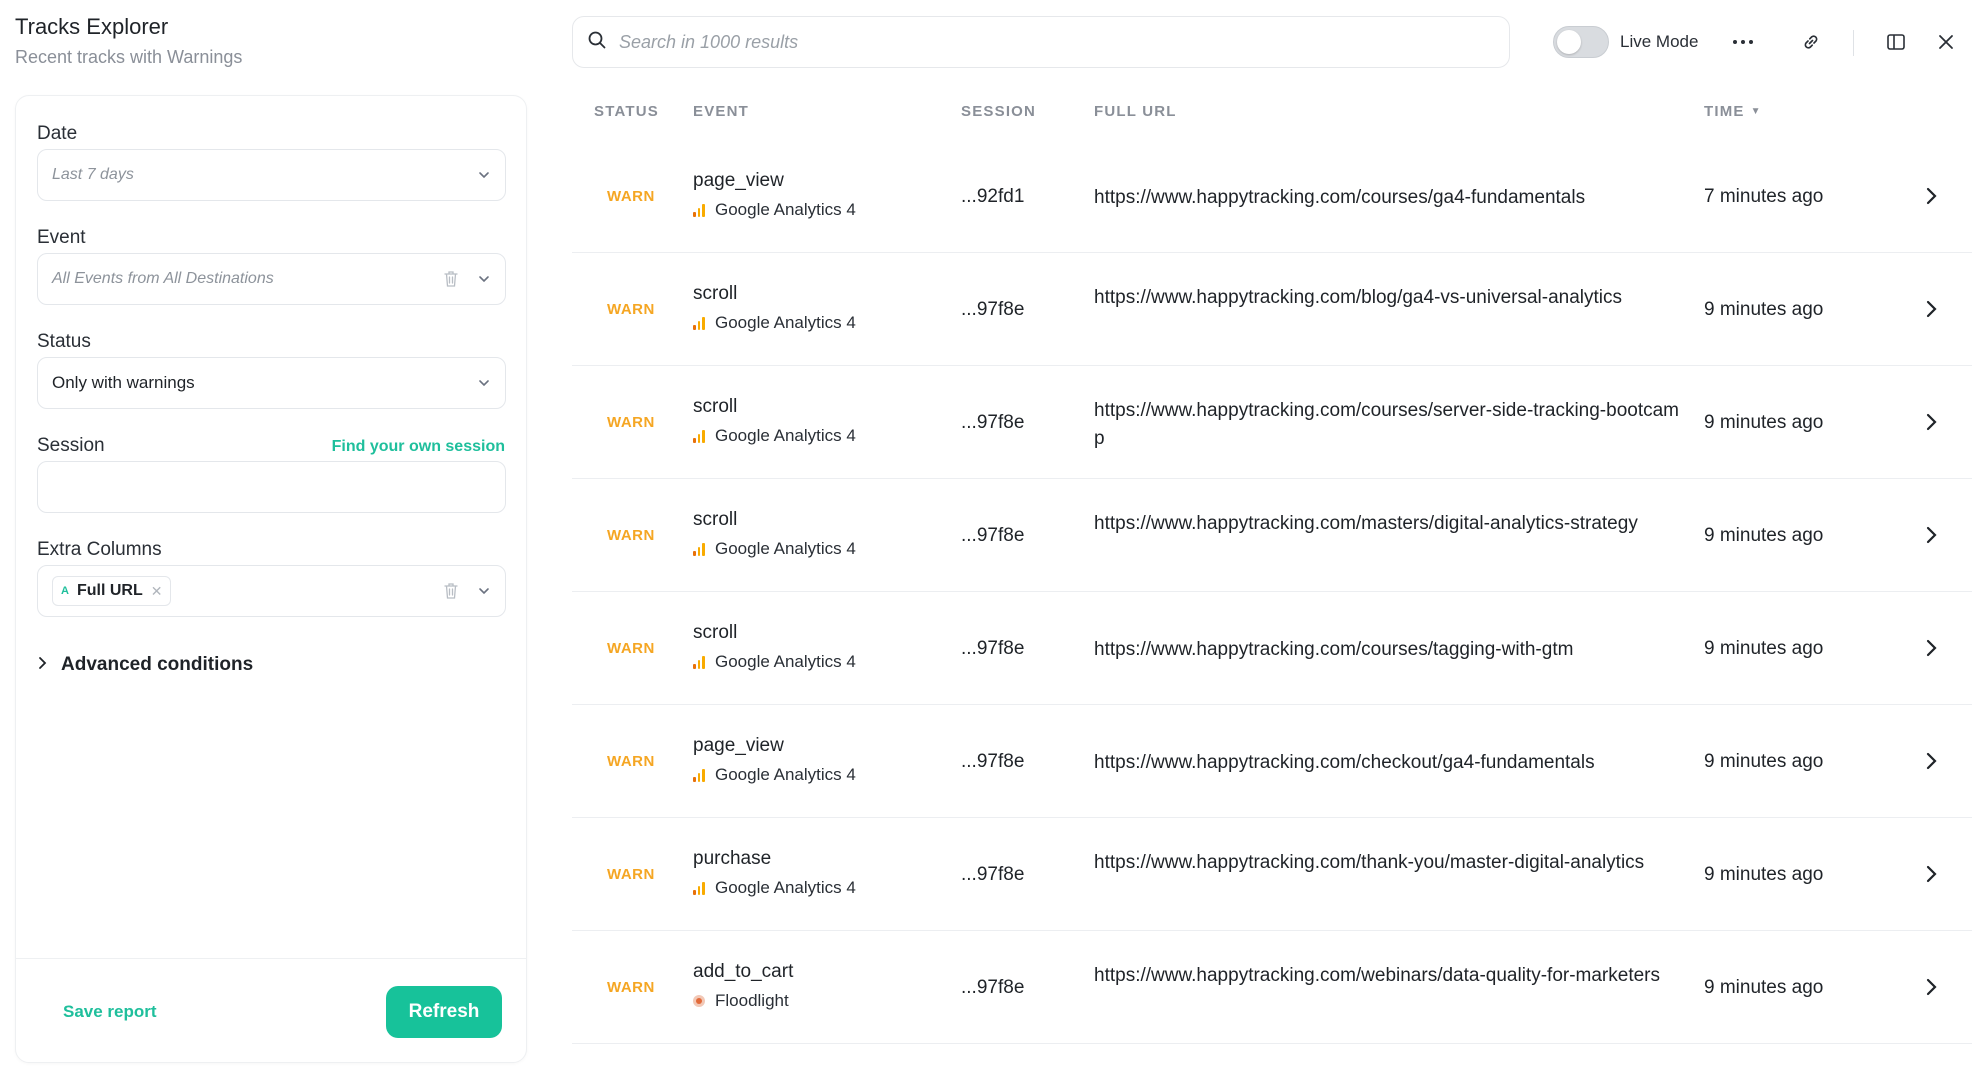 This screenshot has height=1072, width=1984. I want to click on extra-columns-label: Extra Columns, so click(99, 549).